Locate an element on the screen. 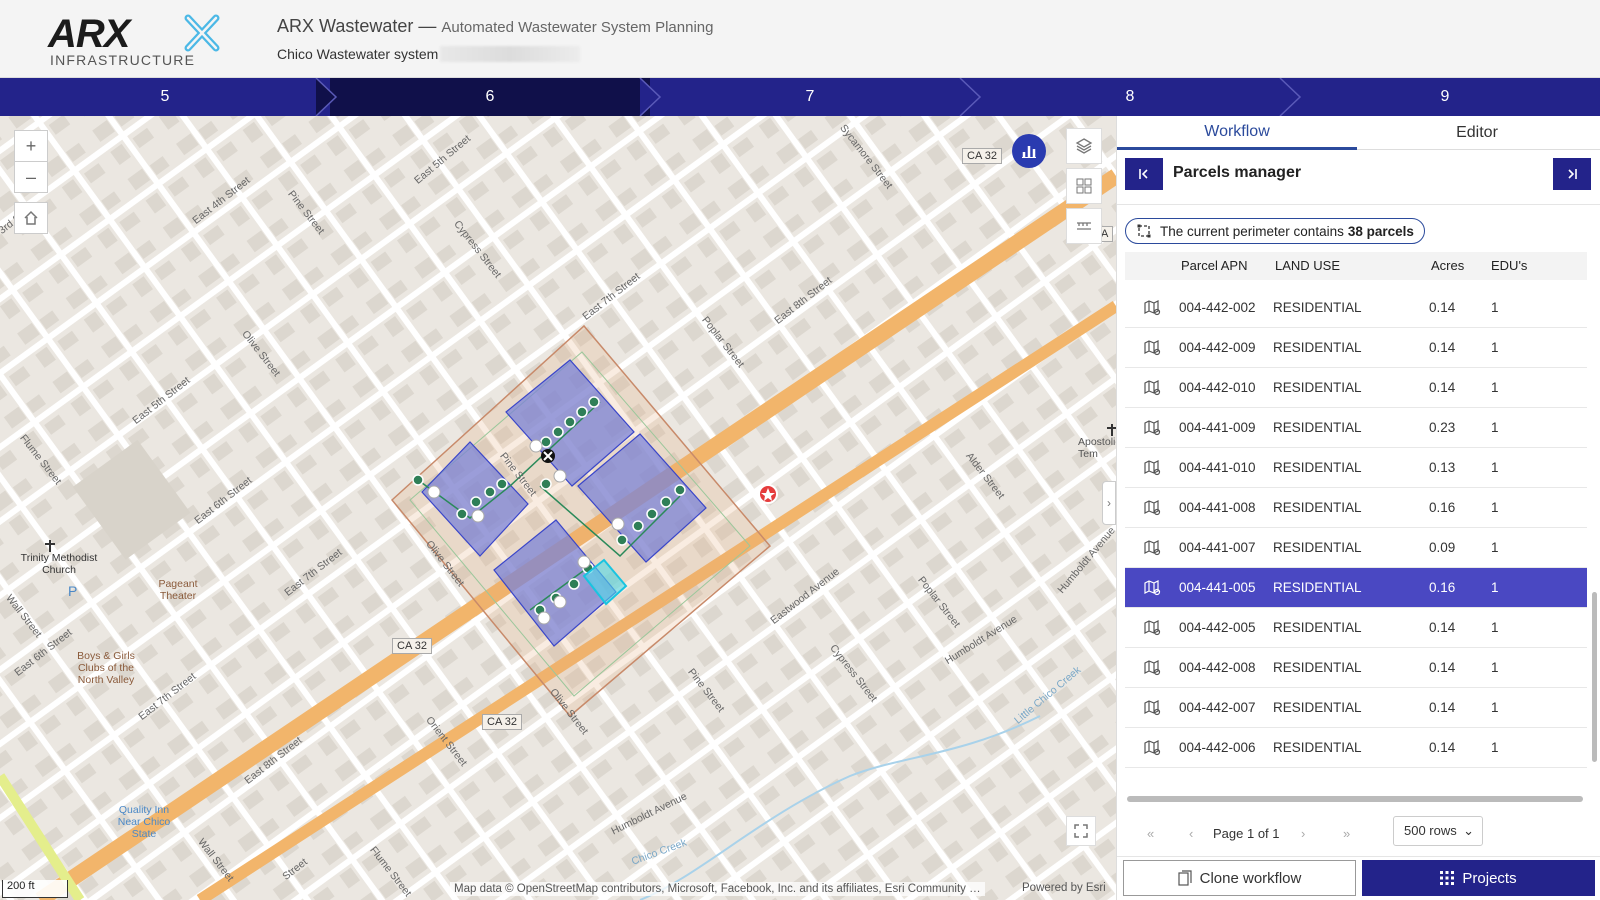 This screenshot has width=1600, height=900. zoom-in-button: + is located at coordinates (31, 146).